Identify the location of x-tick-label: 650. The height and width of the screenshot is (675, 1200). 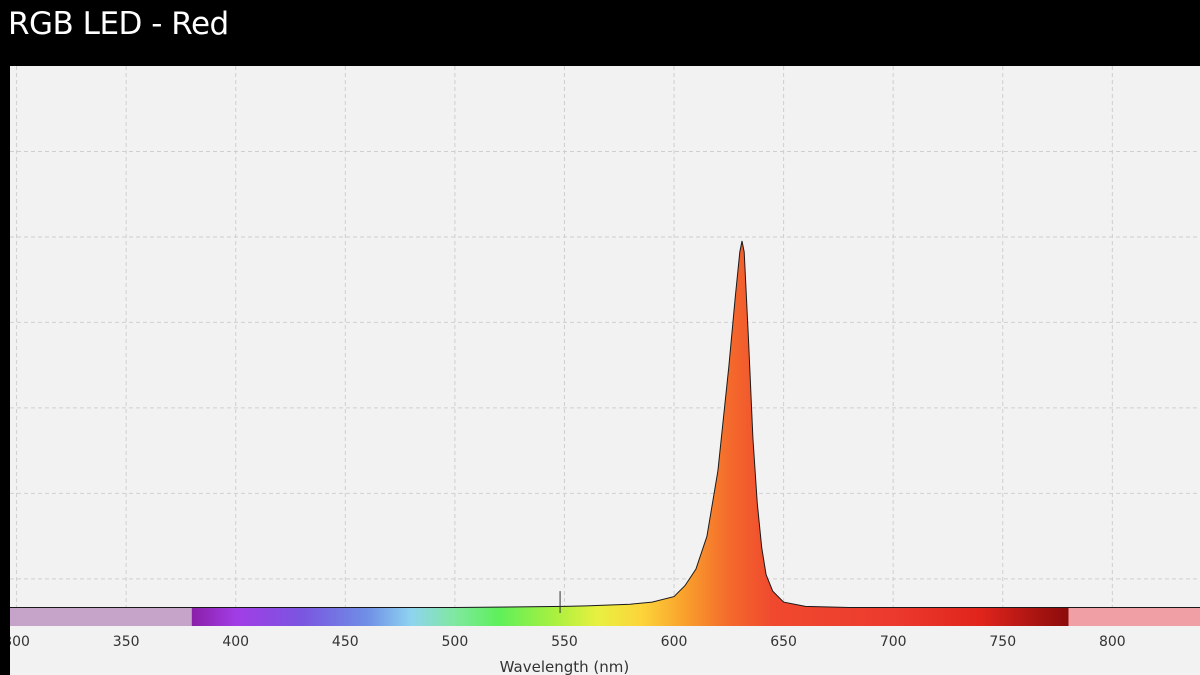
(783, 642).